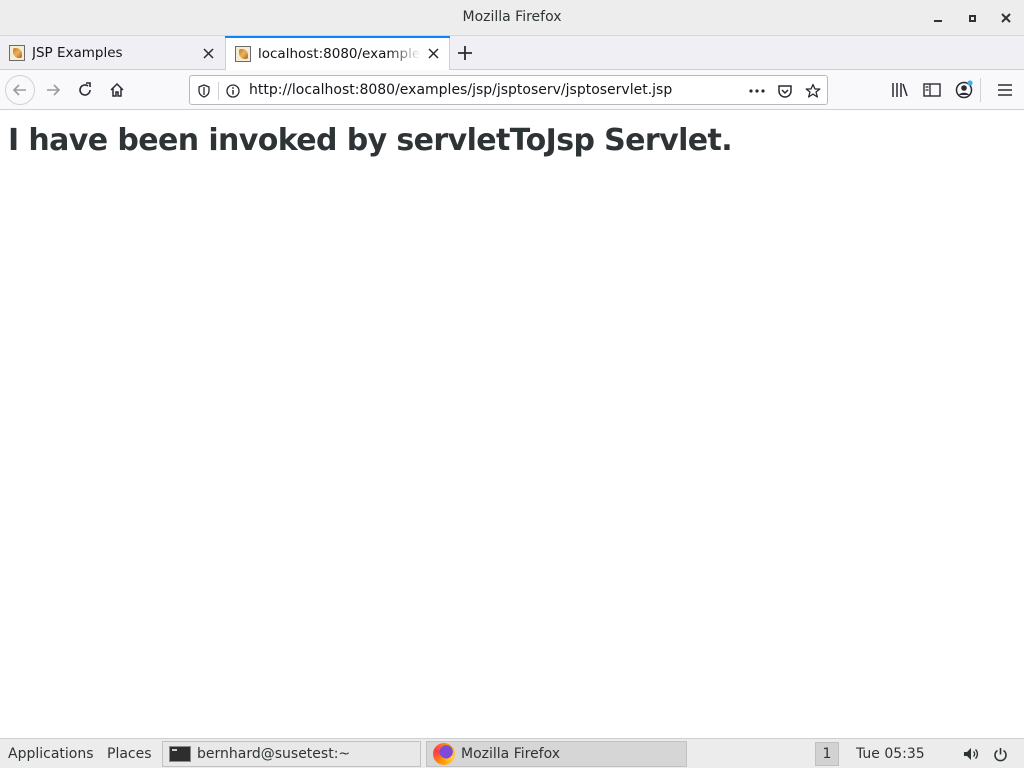 The width and height of the screenshot is (1024, 769). I want to click on tab-label: JSP Examples, so click(77, 53).